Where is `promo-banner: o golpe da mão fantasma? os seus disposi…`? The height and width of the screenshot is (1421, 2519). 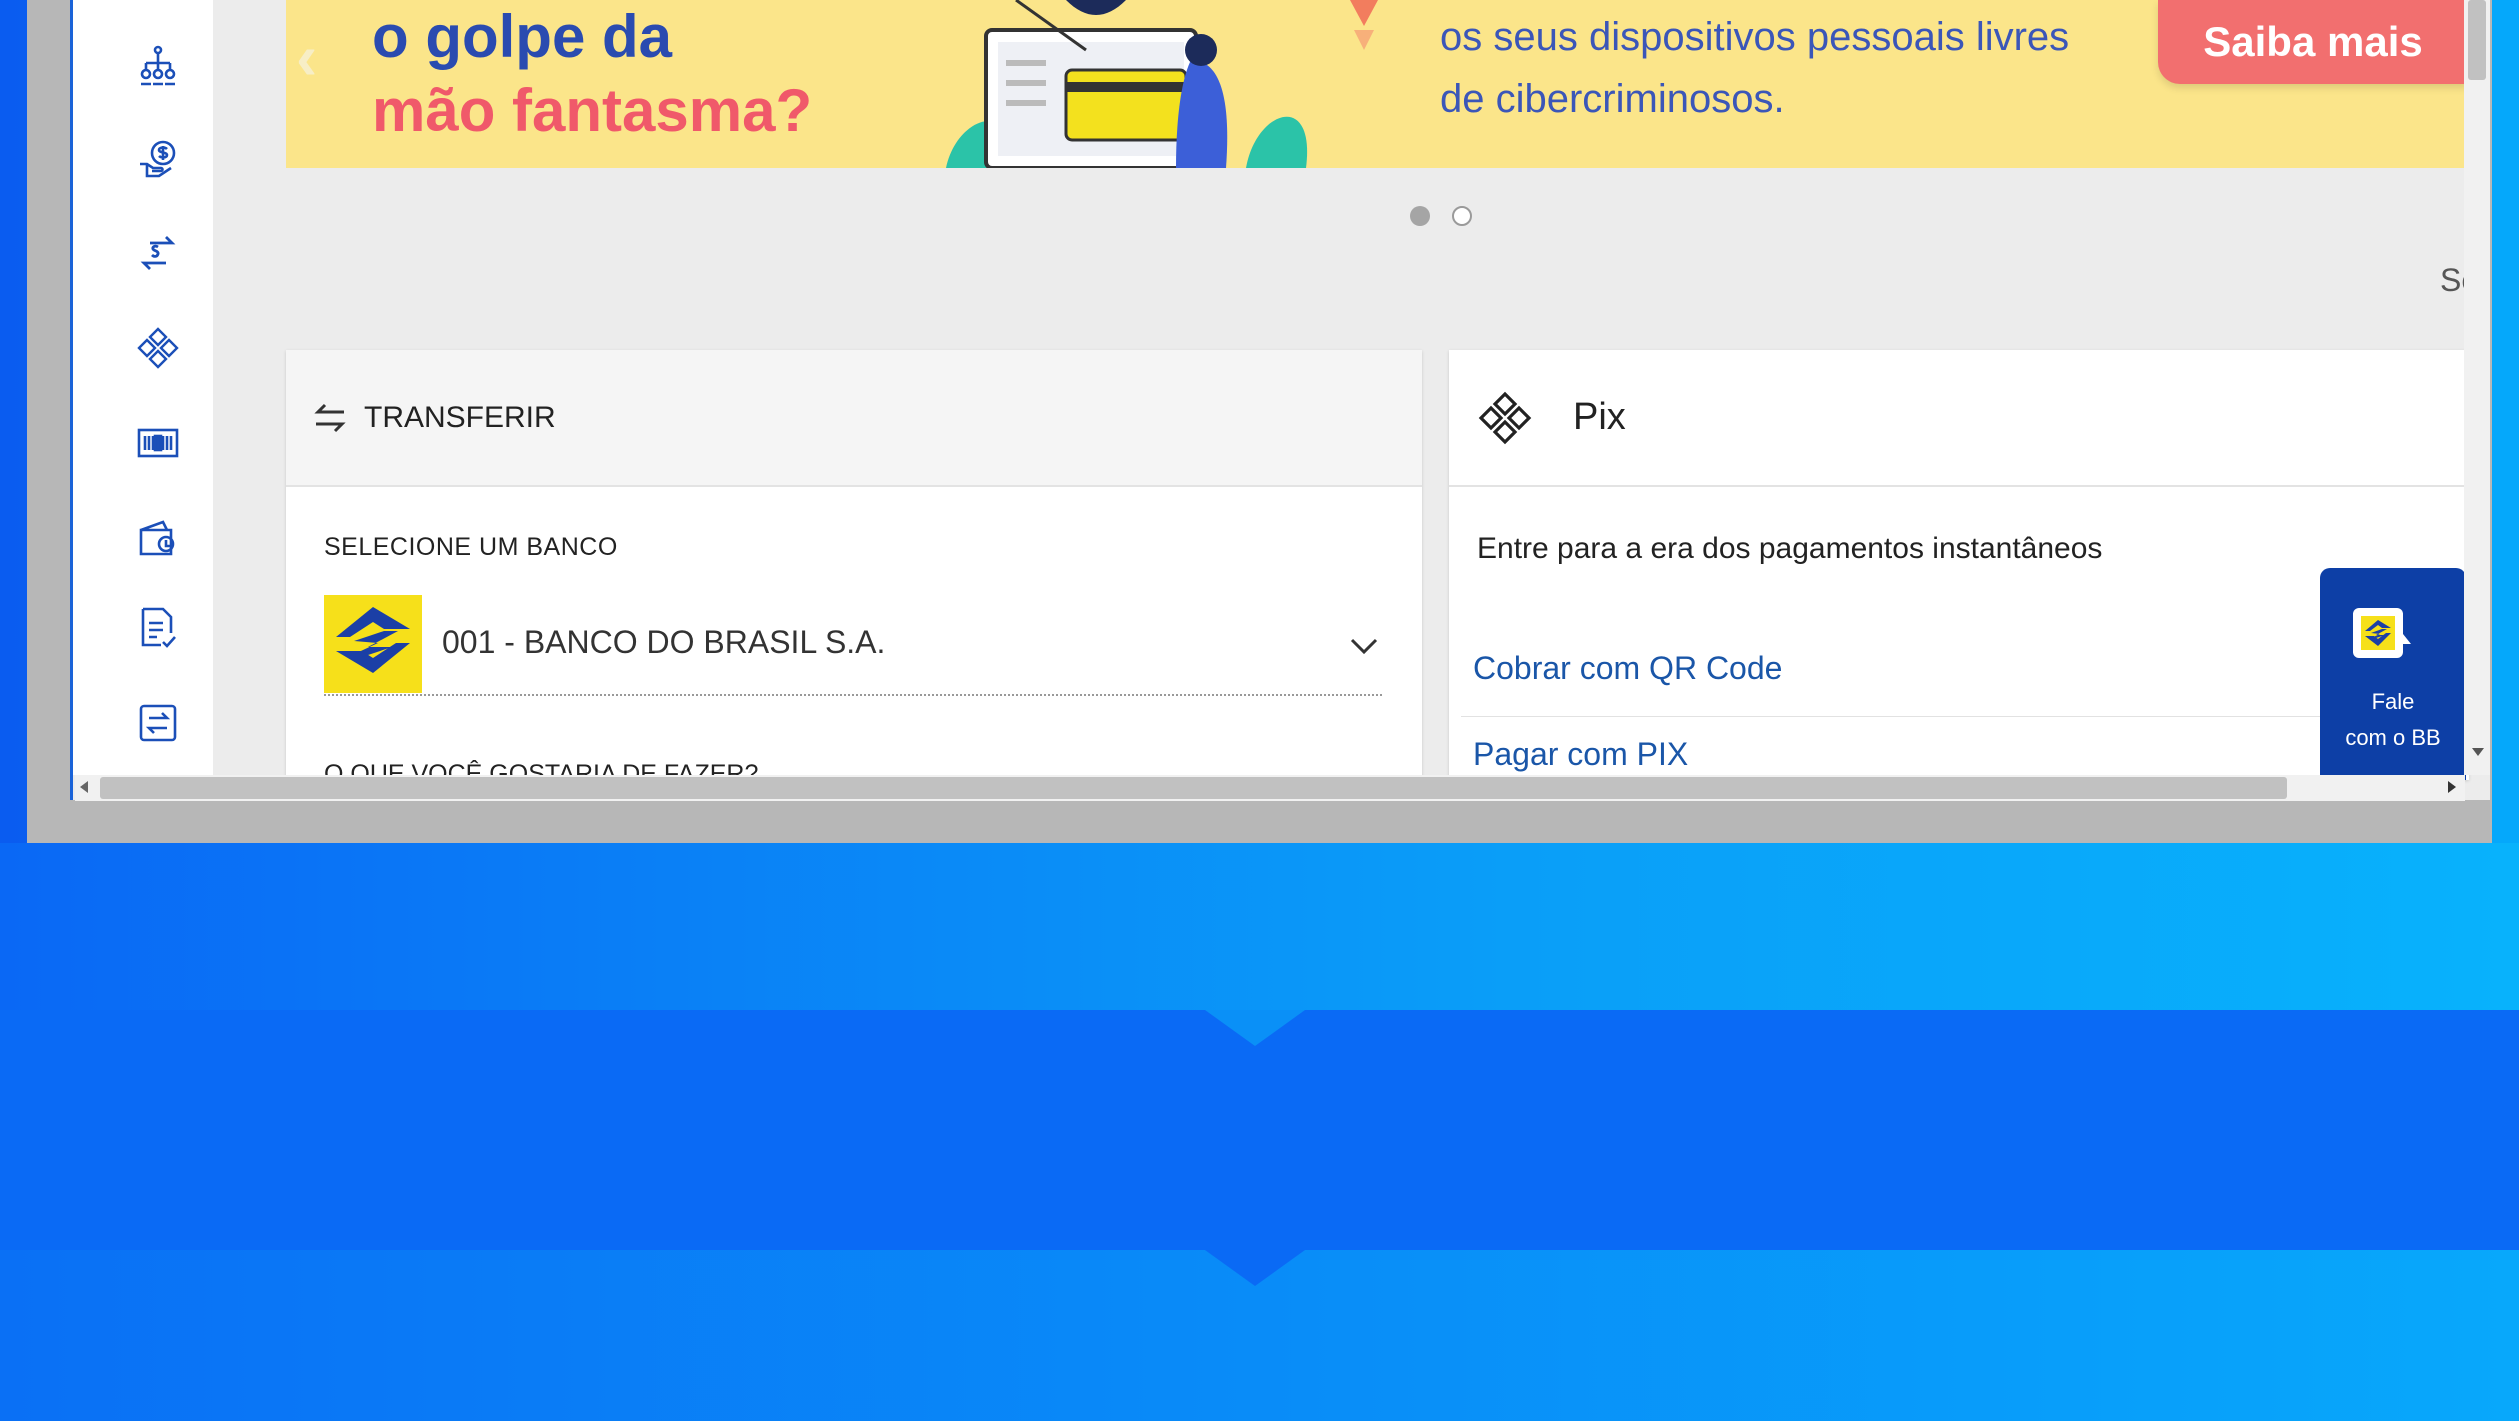 promo-banner: o golpe da mão fantasma? os seus disposi… is located at coordinates (1375, 84).